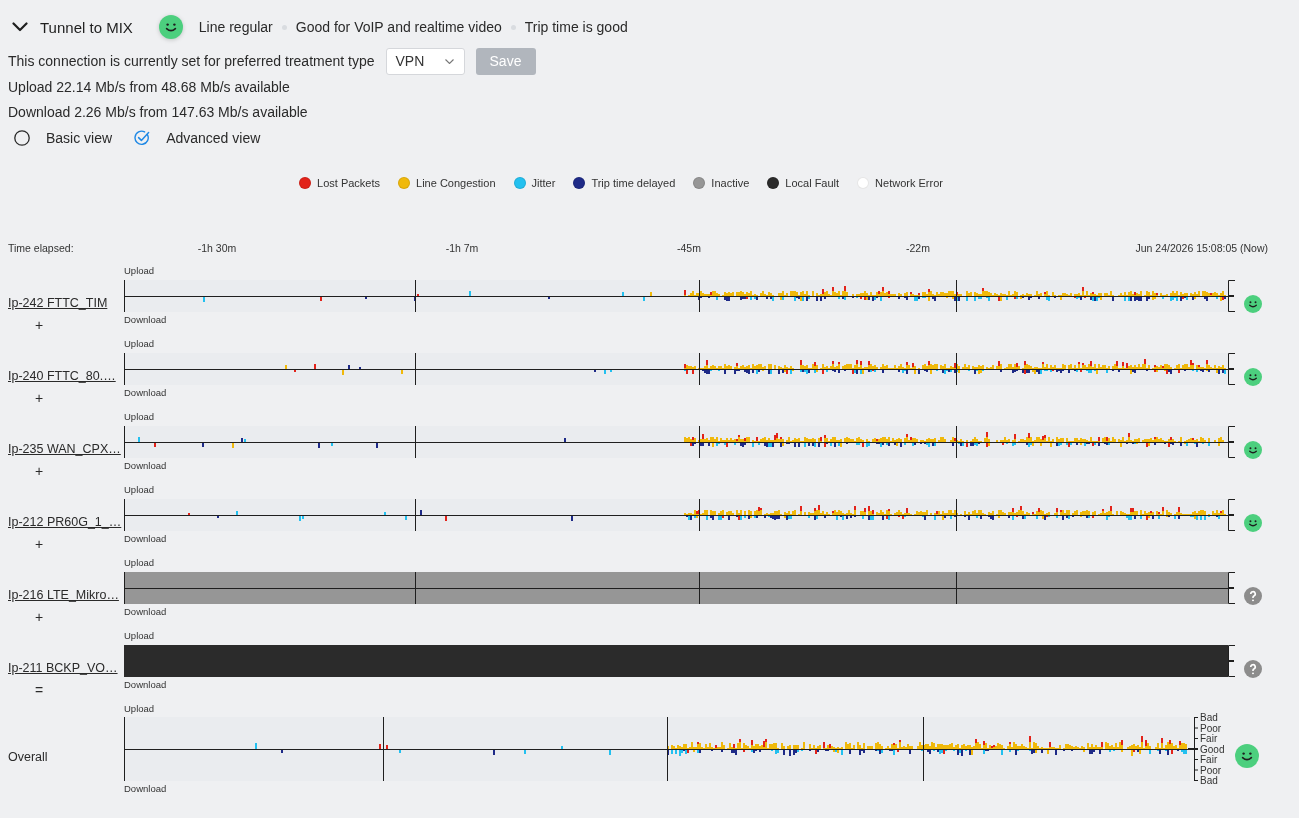 This screenshot has height=818, width=1299. Describe the element at coordinates (63, 137) in the screenshot. I see `view-option: Basic view` at that location.